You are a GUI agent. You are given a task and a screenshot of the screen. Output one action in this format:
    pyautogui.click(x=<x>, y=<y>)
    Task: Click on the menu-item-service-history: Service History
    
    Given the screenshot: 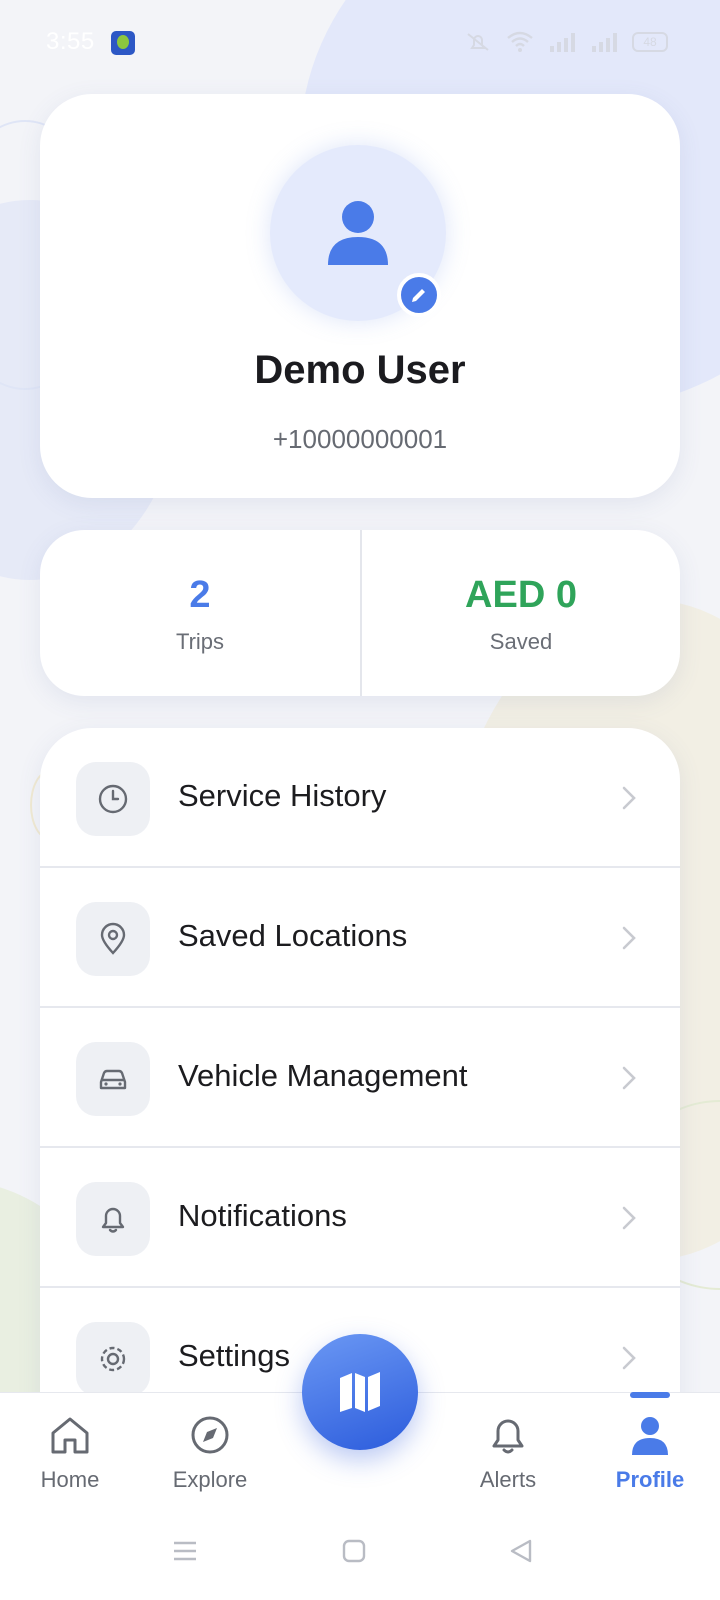 What is the action you would take?
    pyautogui.click(x=360, y=798)
    